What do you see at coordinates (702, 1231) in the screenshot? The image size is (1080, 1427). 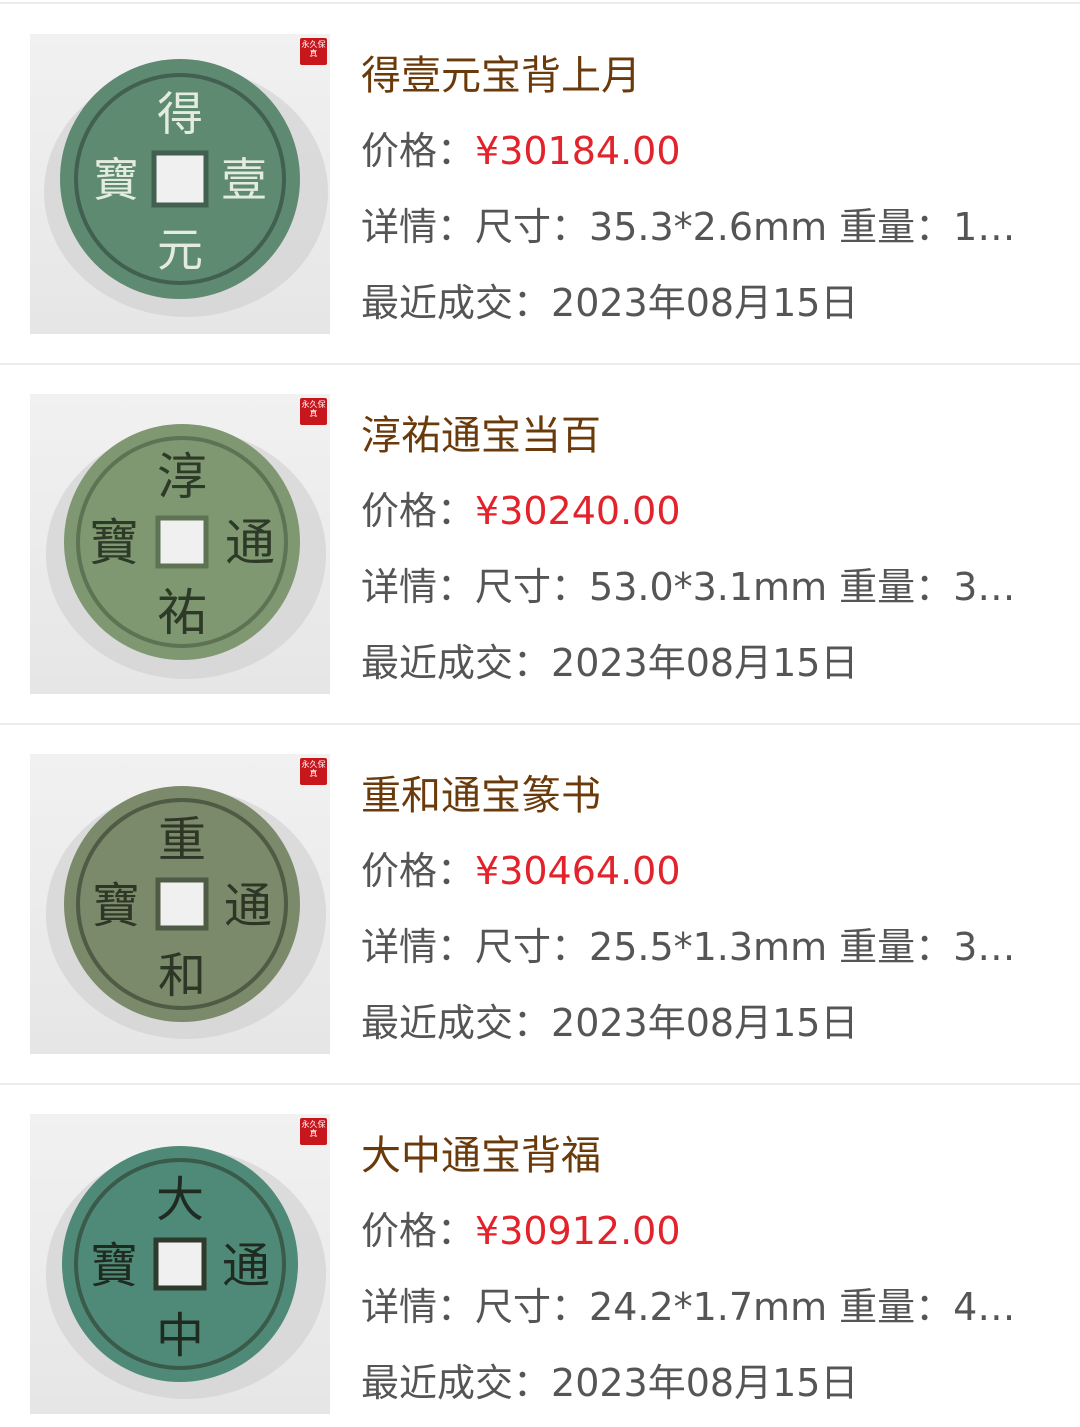 I see `price-row: 价格：¥30912.00` at bounding box center [702, 1231].